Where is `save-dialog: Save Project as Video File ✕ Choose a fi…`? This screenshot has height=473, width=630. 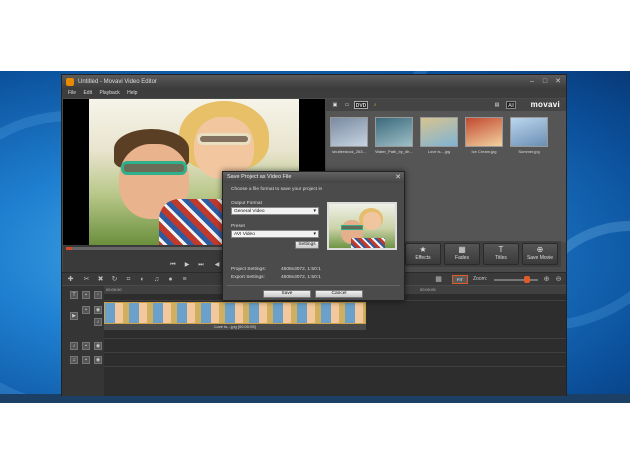
save-dialog: Save Project as Video File ✕ Choose a fi… is located at coordinates (313, 236).